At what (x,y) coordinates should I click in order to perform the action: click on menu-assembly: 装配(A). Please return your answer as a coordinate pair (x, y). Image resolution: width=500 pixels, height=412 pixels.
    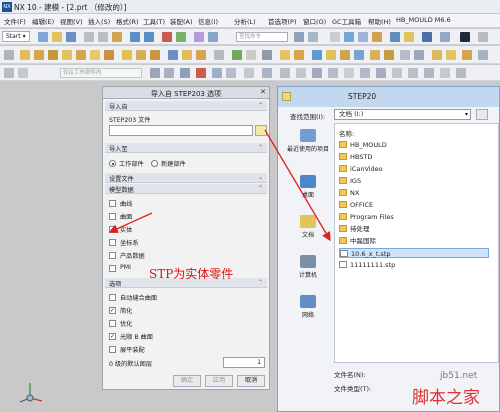
    Looking at the image, I should click on (181, 21).